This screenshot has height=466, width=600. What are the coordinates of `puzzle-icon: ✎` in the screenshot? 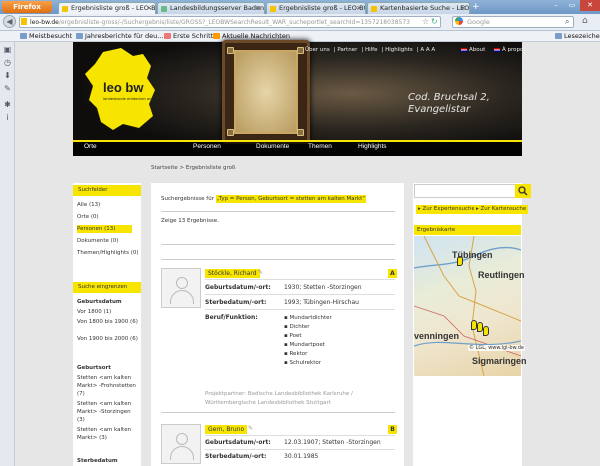 It's located at (7, 88).